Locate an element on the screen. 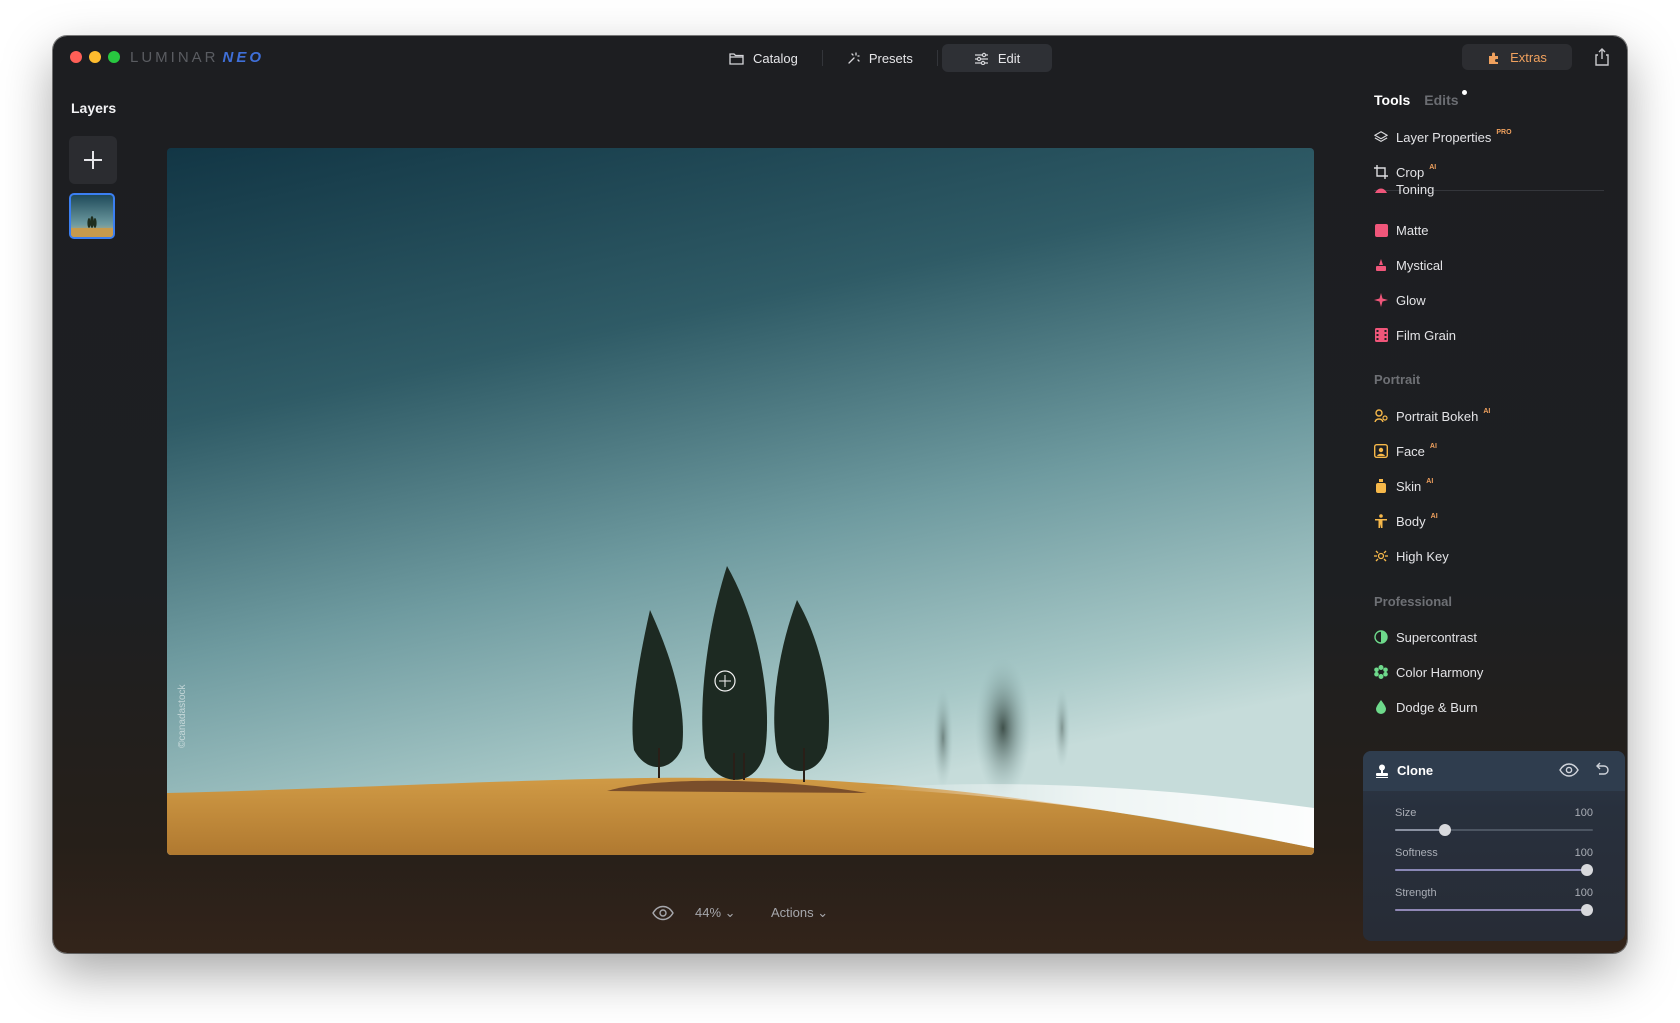 The height and width of the screenshot is (1023, 1680). folder-icon is located at coordinates (736, 58).